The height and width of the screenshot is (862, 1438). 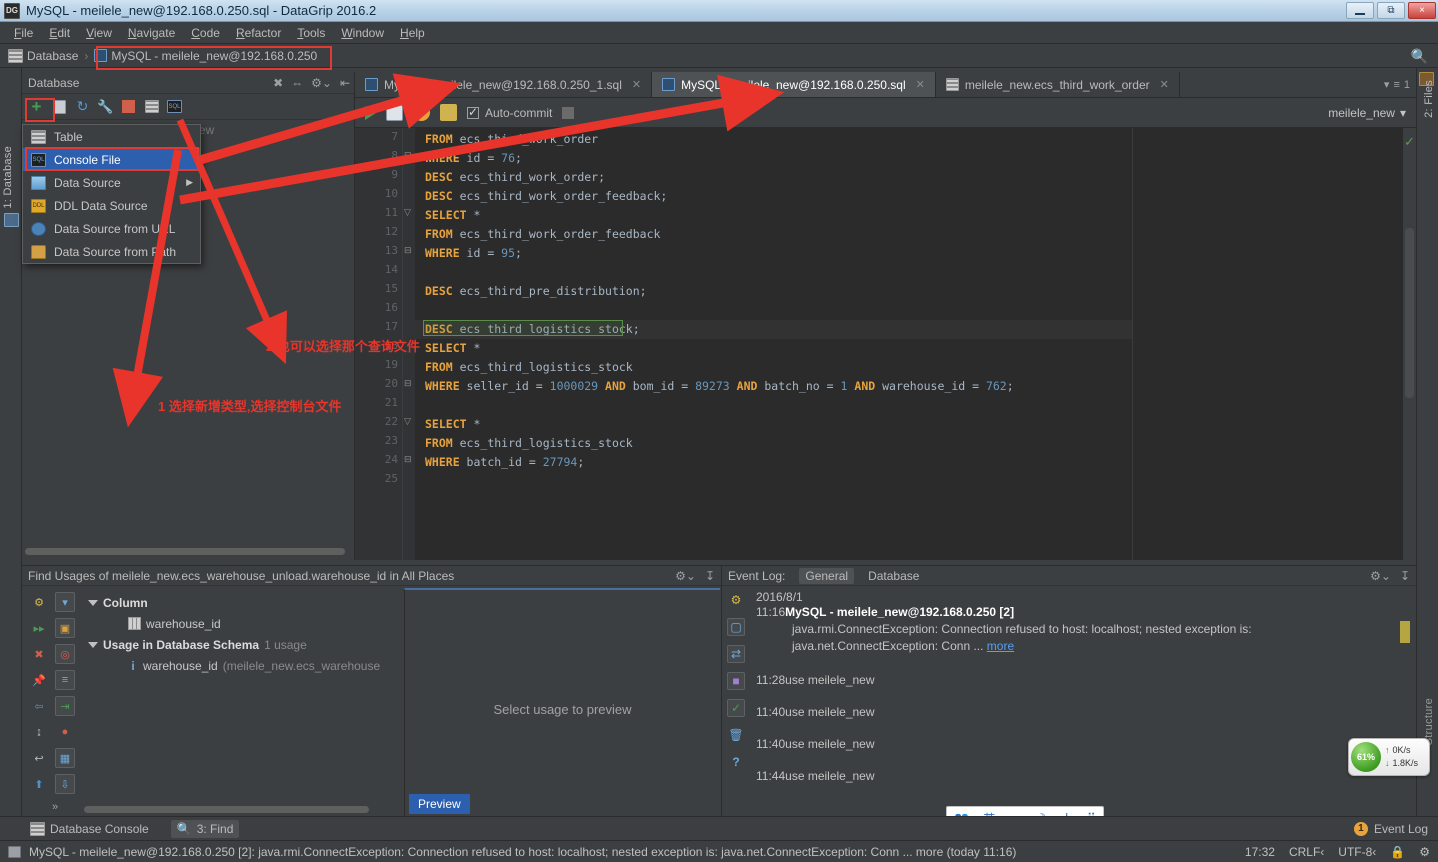 What do you see at coordinates (39, 732) in the screenshot?
I see `expand-all-icon: ↨` at bounding box center [39, 732].